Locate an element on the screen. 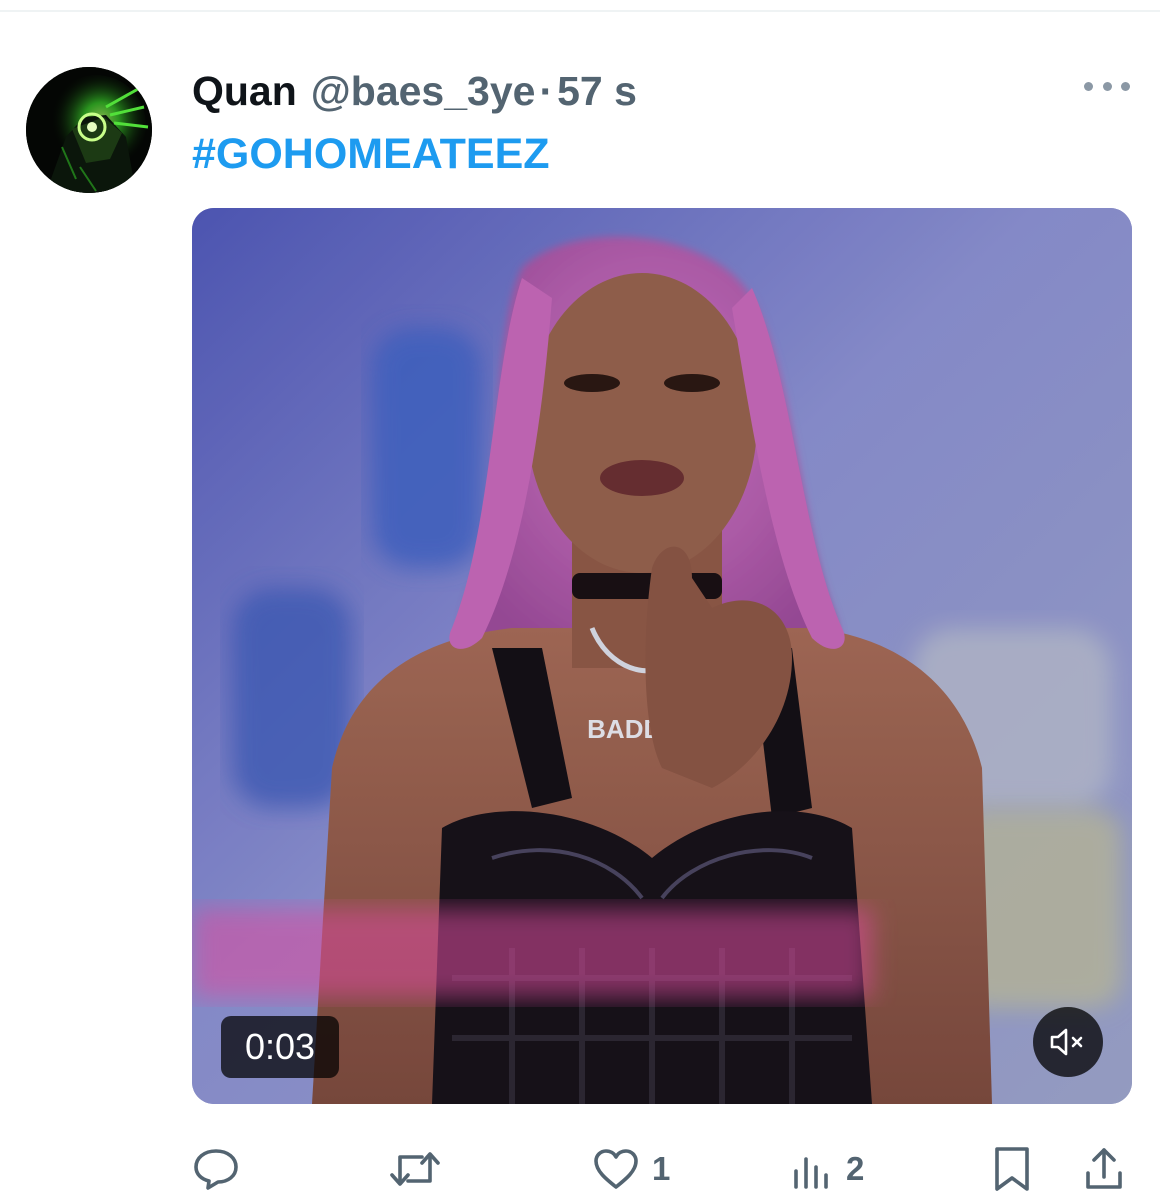 The height and width of the screenshot is (1204, 1160). avatar is located at coordinates (89, 130).